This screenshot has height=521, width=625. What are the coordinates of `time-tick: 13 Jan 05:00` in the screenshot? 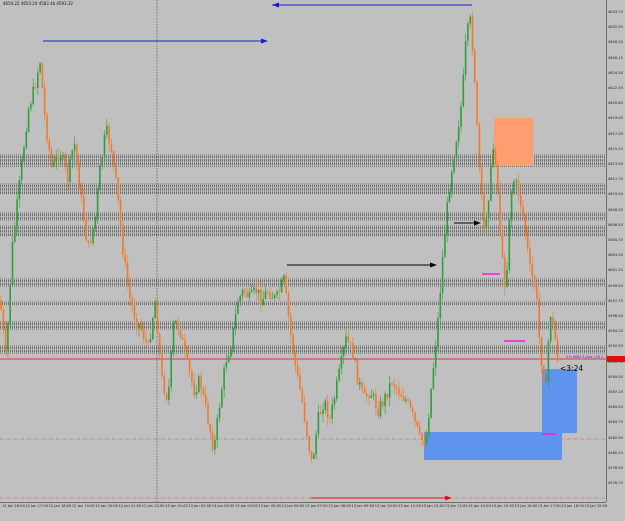 It's located at (270, 506).